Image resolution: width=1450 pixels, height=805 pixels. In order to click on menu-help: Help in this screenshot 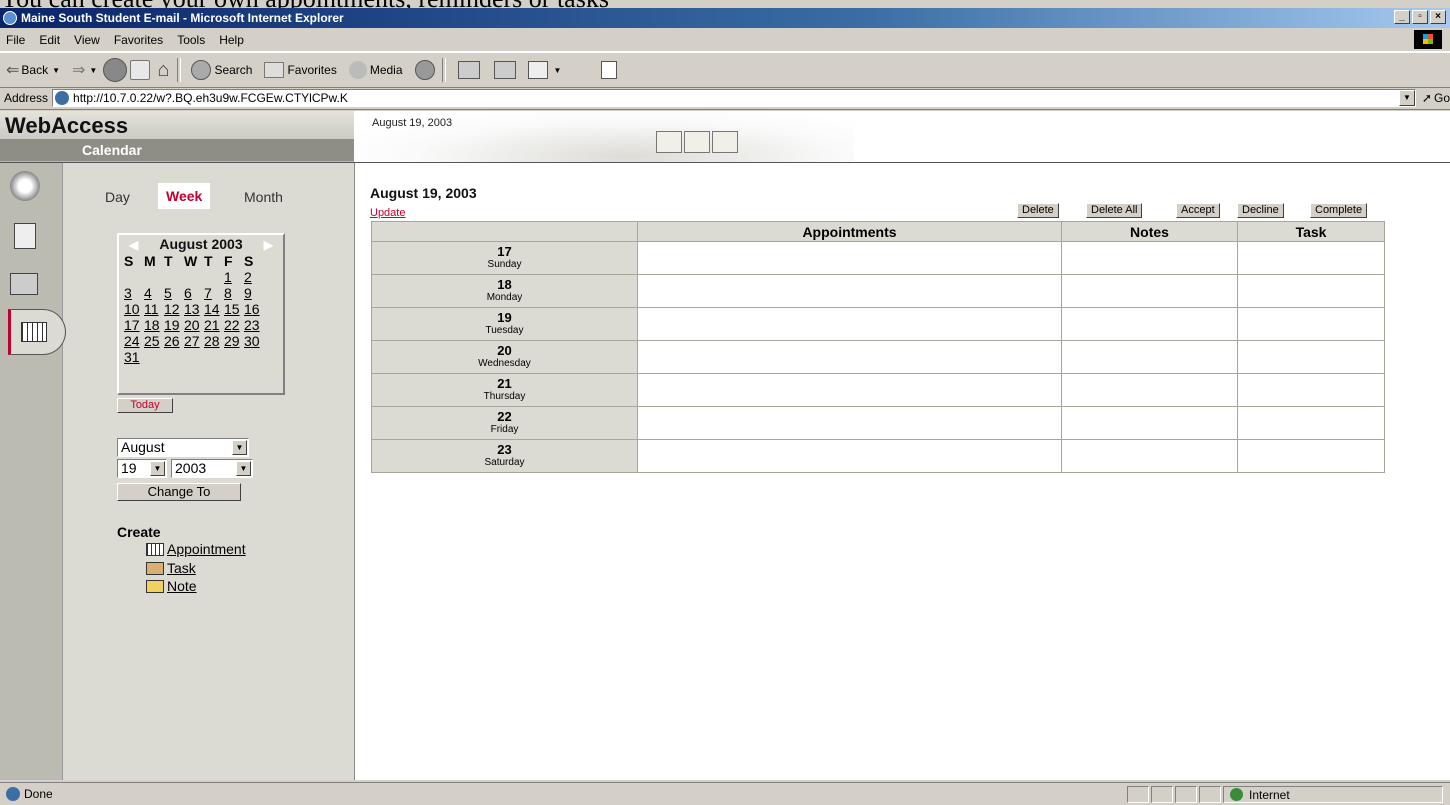, I will do `click(231, 40)`.